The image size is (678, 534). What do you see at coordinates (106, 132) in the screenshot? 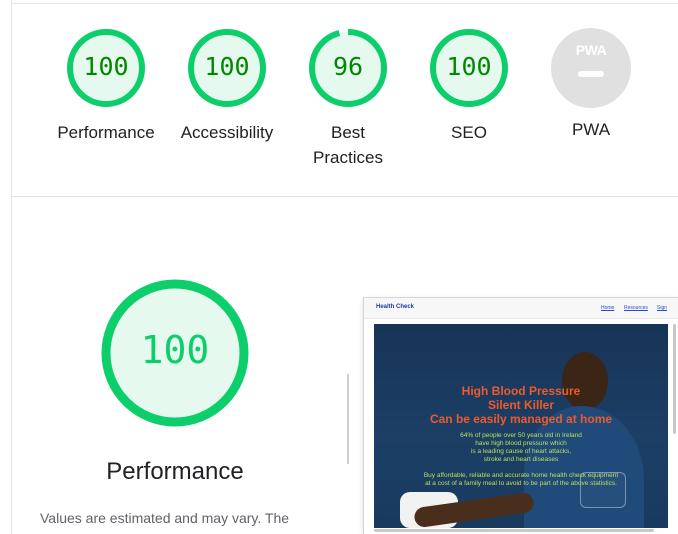
I see `gauge-label: Performance` at bounding box center [106, 132].